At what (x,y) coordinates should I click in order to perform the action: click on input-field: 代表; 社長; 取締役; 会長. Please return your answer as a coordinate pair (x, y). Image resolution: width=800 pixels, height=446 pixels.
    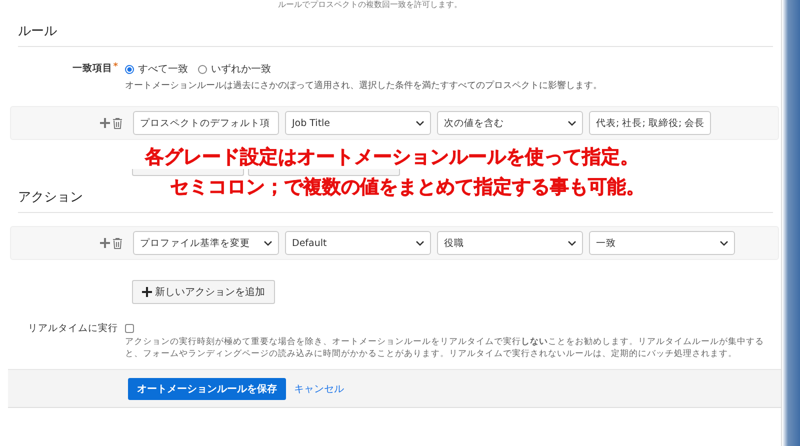
    Looking at the image, I should click on (650, 123).